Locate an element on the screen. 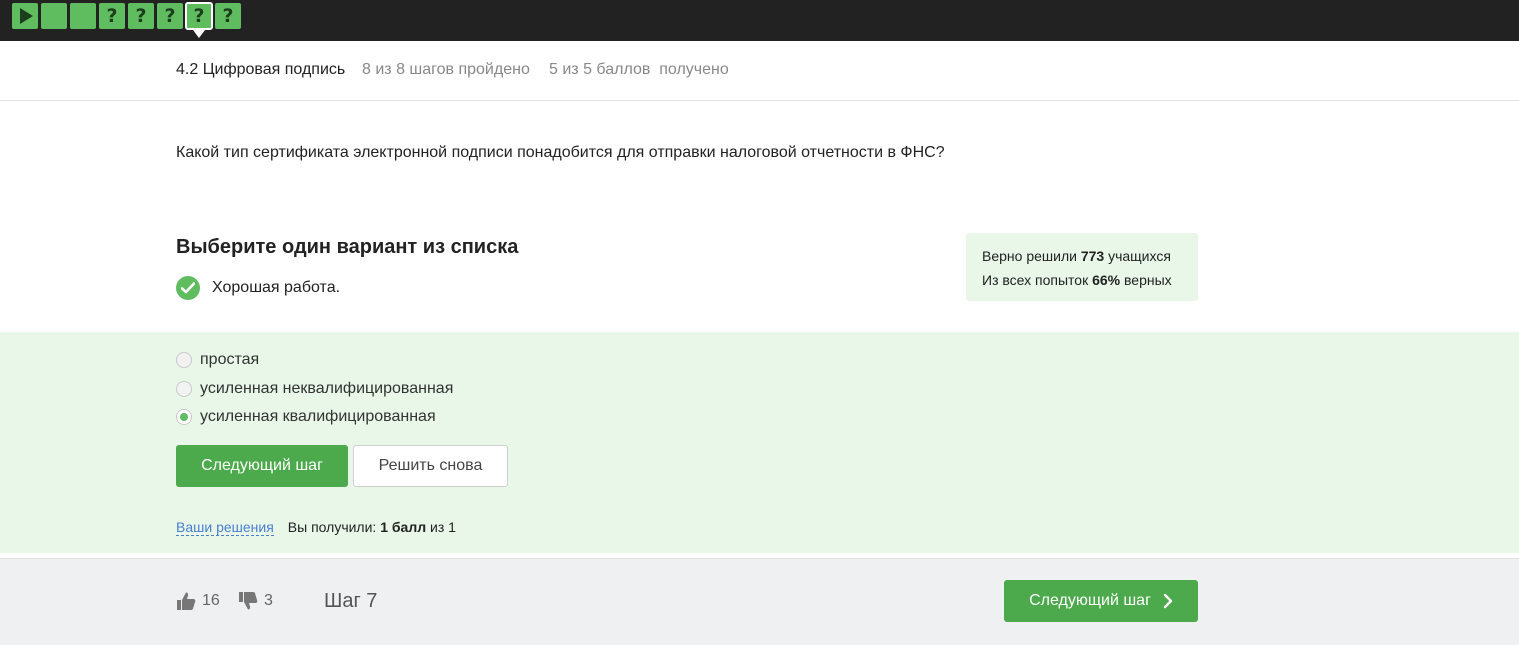 The image size is (1519, 645). lesson-score: 5 из 5 баллов получено is located at coordinates (639, 69).